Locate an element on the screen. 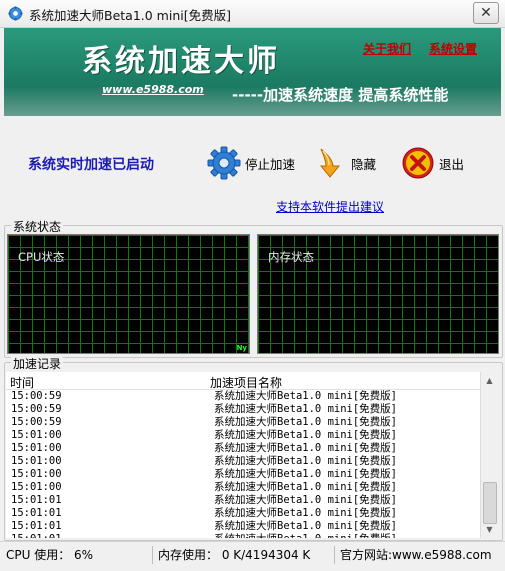 Image resolution: width=505 pixels, height=571 pixels. cpu-monitor: CPU状态 Ny is located at coordinates (128, 294).